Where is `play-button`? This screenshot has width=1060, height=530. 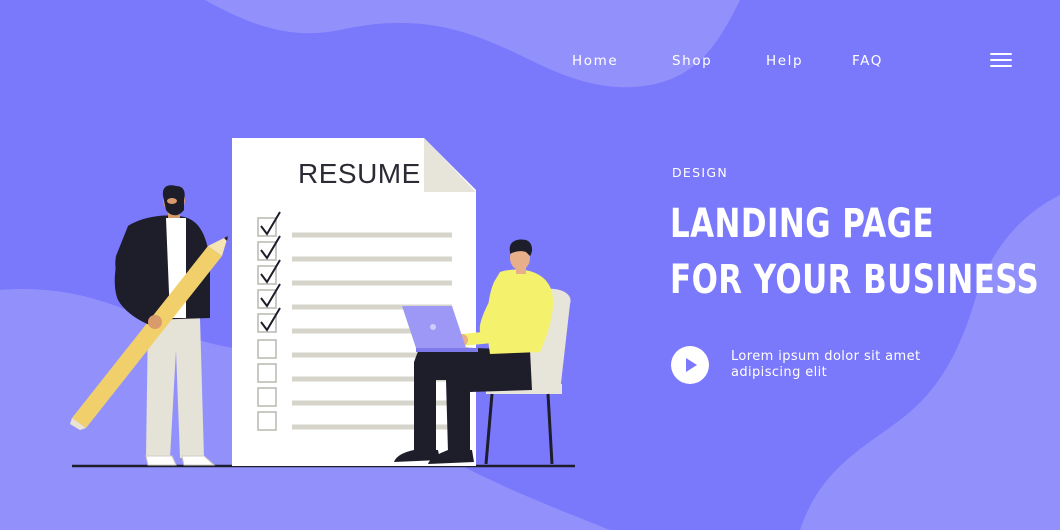
play-button is located at coordinates (690, 365).